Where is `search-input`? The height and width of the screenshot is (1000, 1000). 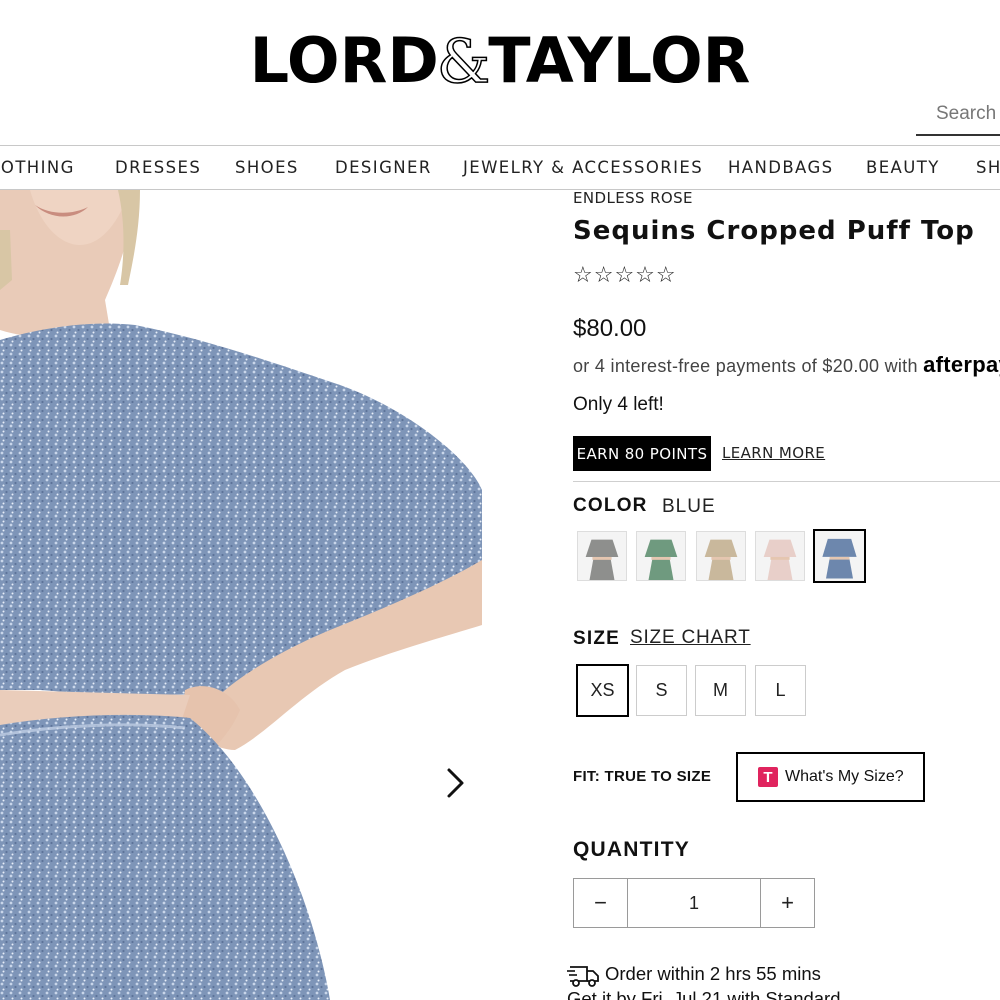
search-input is located at coordinates (958, 114).